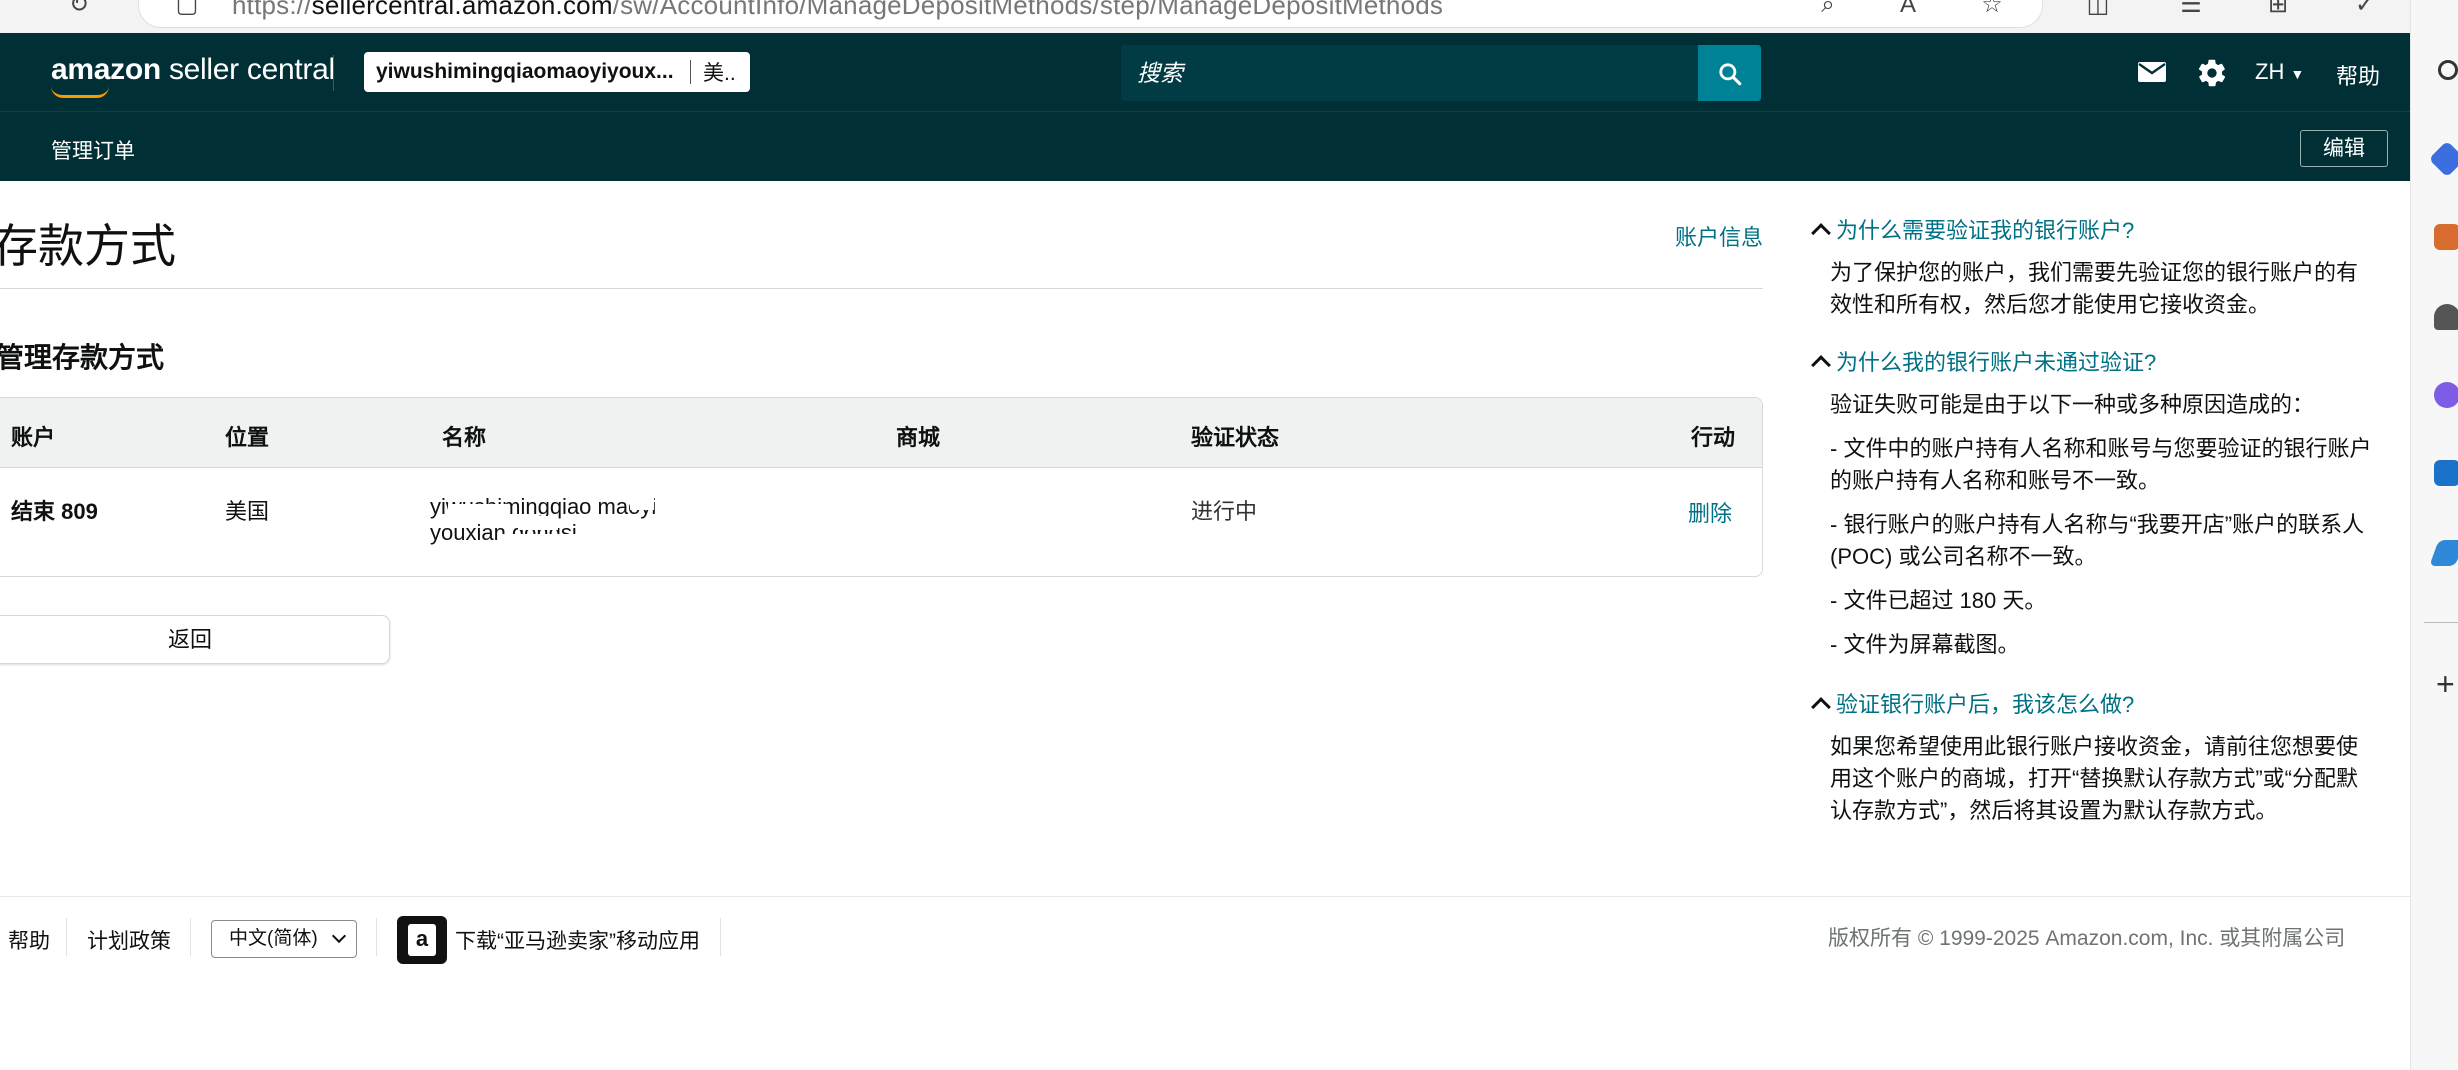 This screenshot has height=1070, width=2458. I want to click on account-info-link: 账户信息, so click(1719, 236).